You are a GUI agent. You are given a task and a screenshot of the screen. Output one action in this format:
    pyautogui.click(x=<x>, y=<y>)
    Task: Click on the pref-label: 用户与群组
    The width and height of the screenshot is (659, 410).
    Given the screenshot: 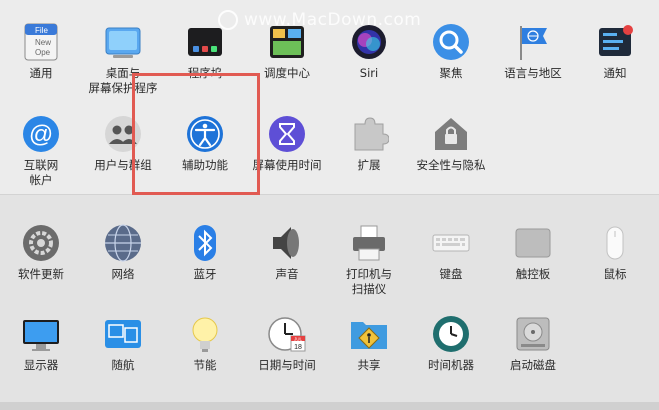 What is the action you would take?
    pyautogui.click(x=123, y=165)
    